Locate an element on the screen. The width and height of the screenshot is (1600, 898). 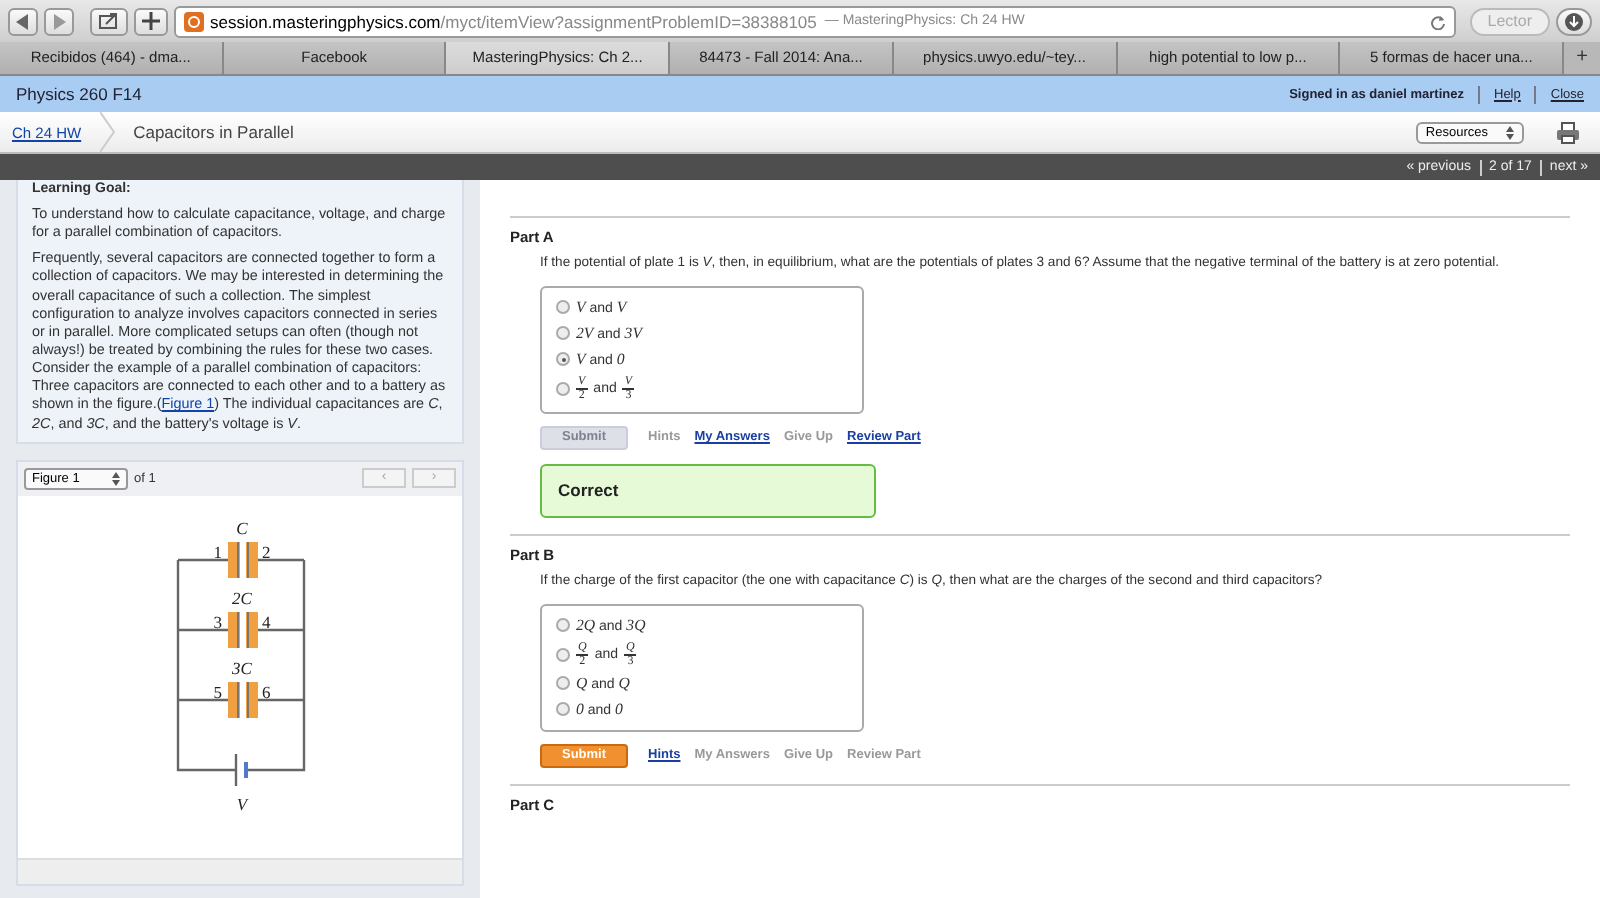
add-bookmark-button is located at coordinates (151, 21).